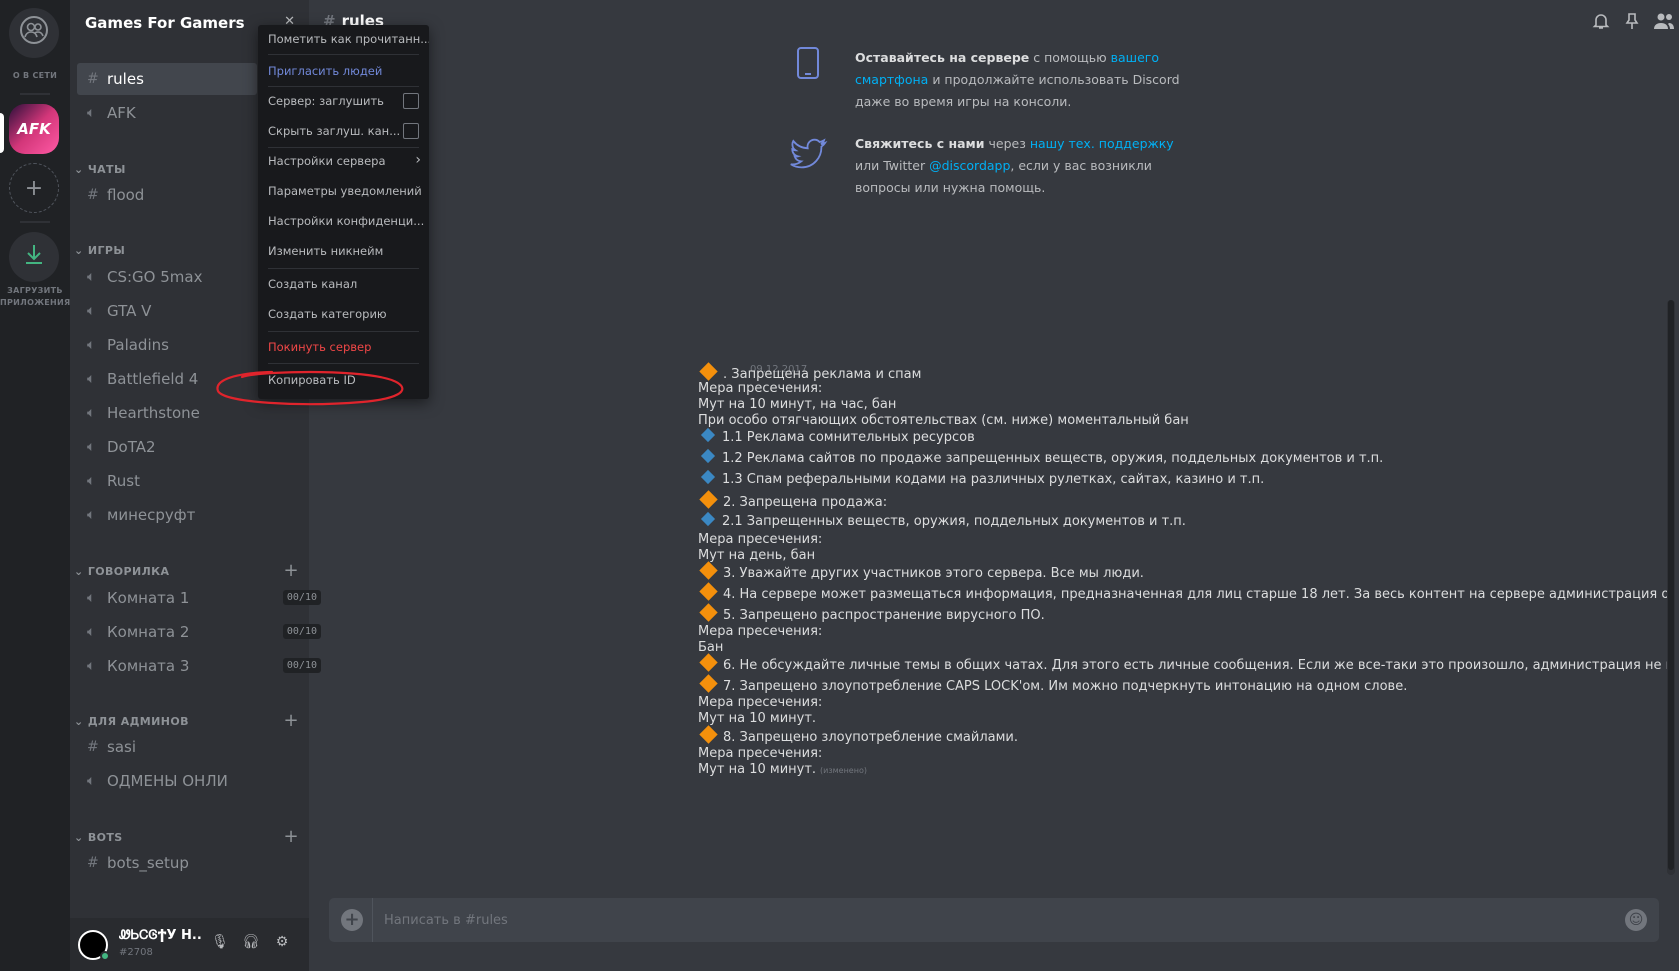 The width and height of the screenshot is (1679, 971). Describe the element at coordinates (352, 920) in the screenshot. I see `upload-plus-icon: +` at that location.